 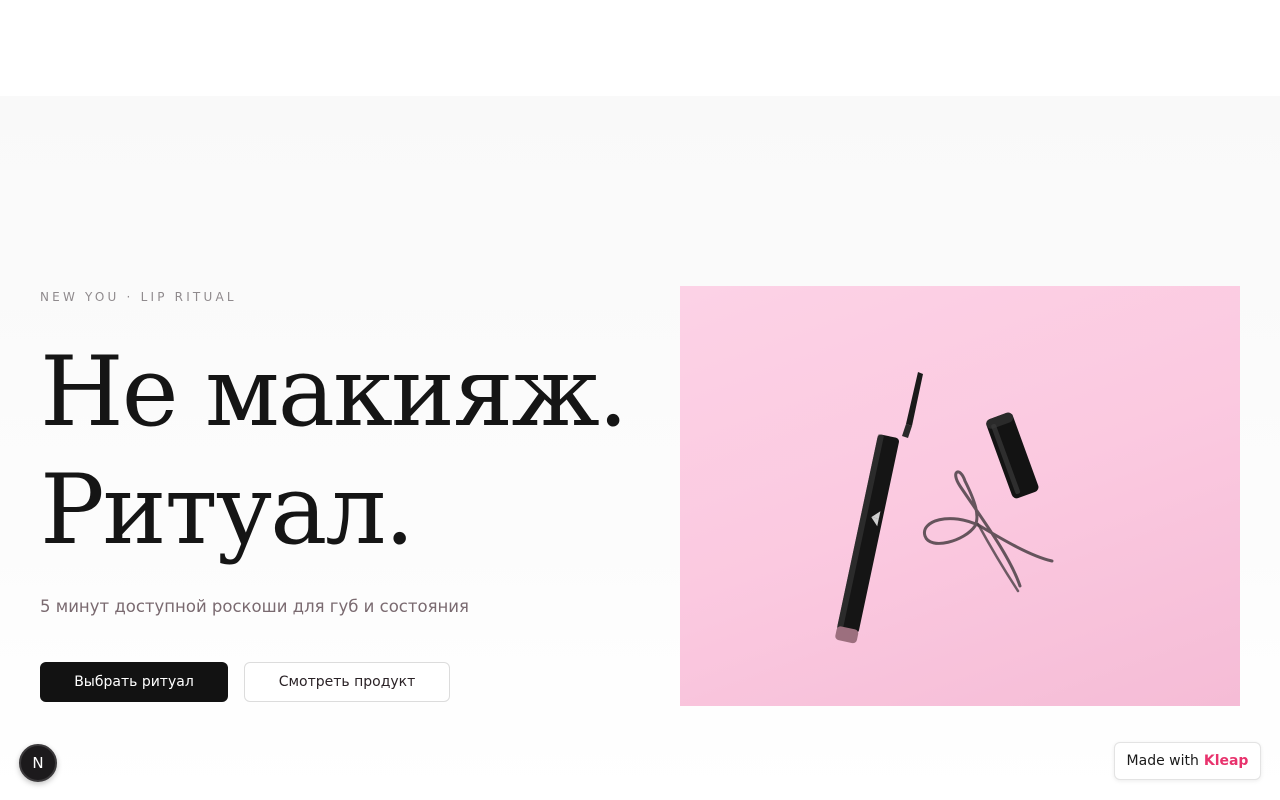 I want to click on headline-line-2: Ритуал., so click(x=227, y=510).